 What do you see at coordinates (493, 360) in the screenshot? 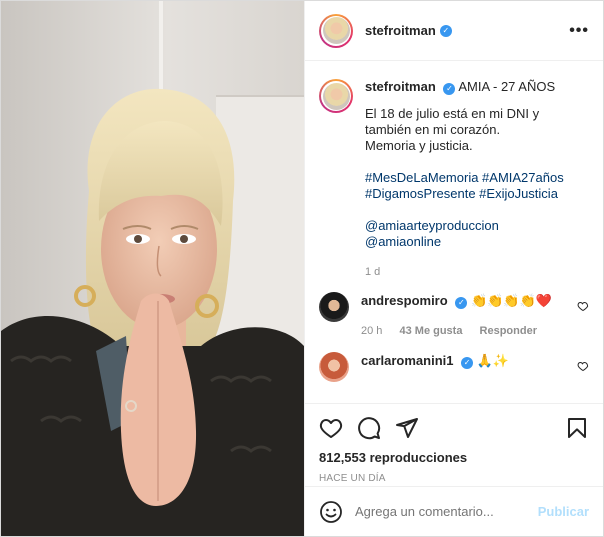
I see `comment-text: 🙏✨` at bounding box center [493, 360].